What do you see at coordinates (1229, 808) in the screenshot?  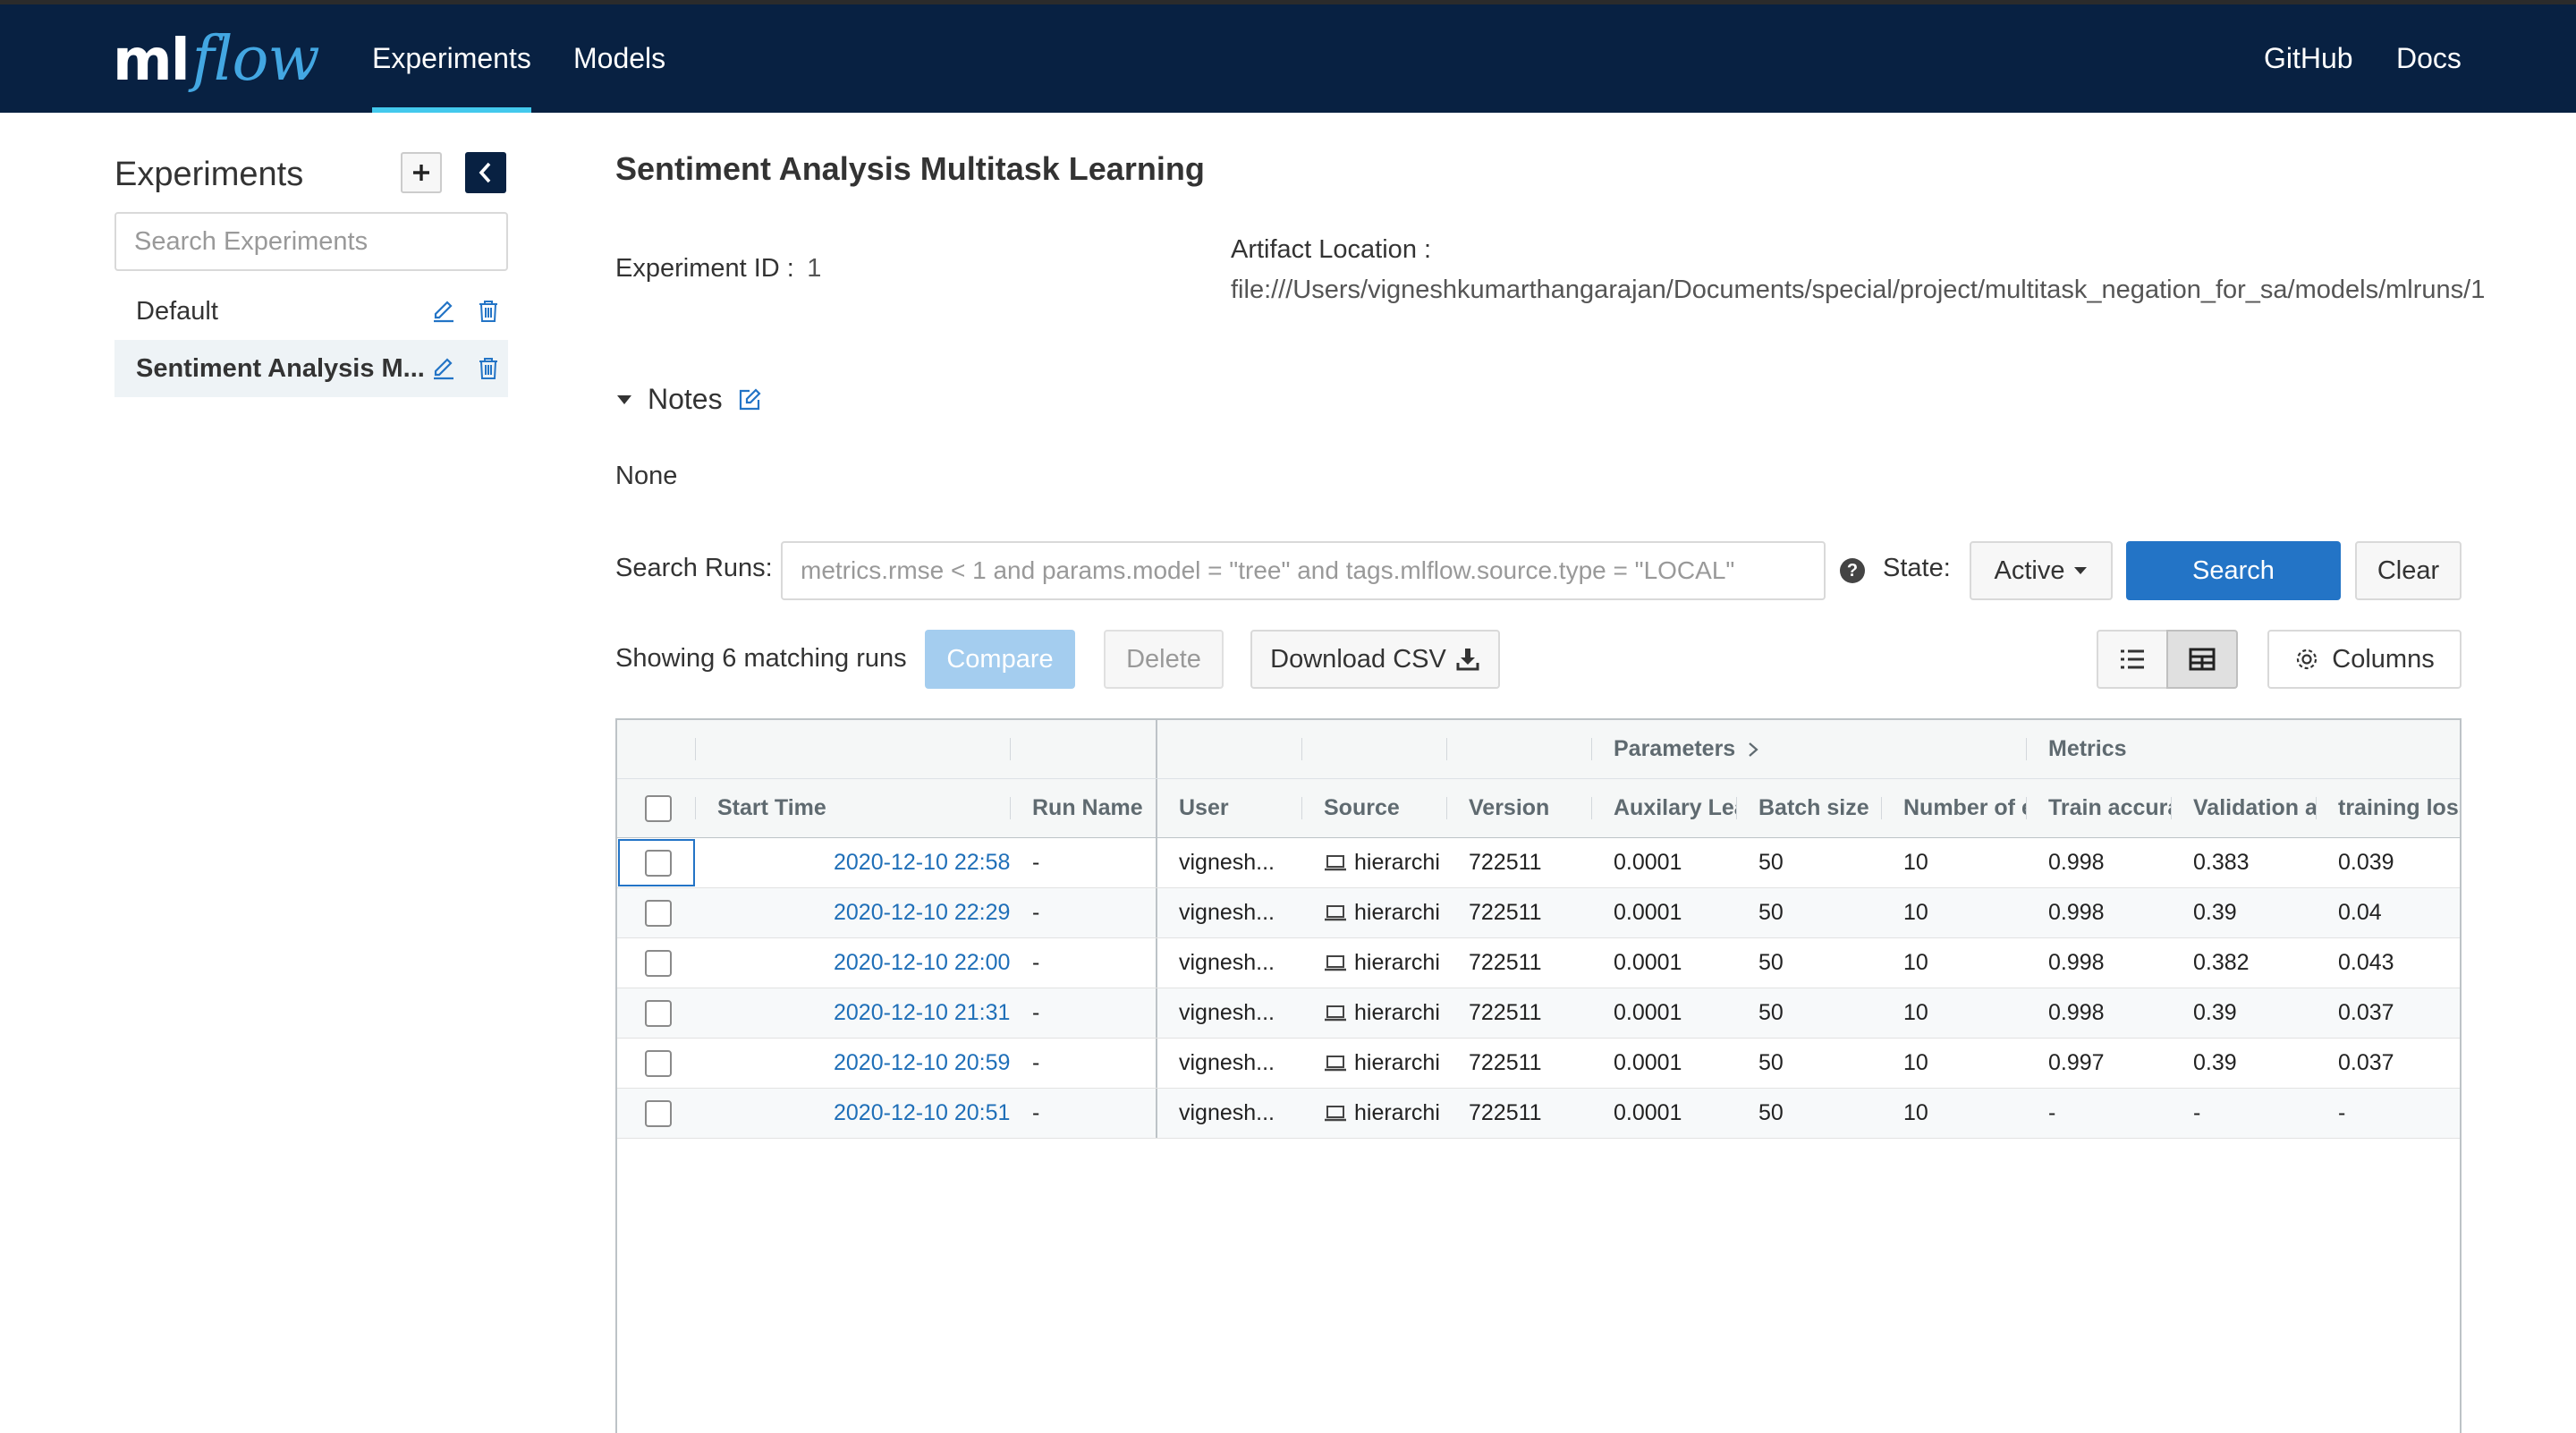 I see `column-header-user: User` at bounding box center [1229, 808].